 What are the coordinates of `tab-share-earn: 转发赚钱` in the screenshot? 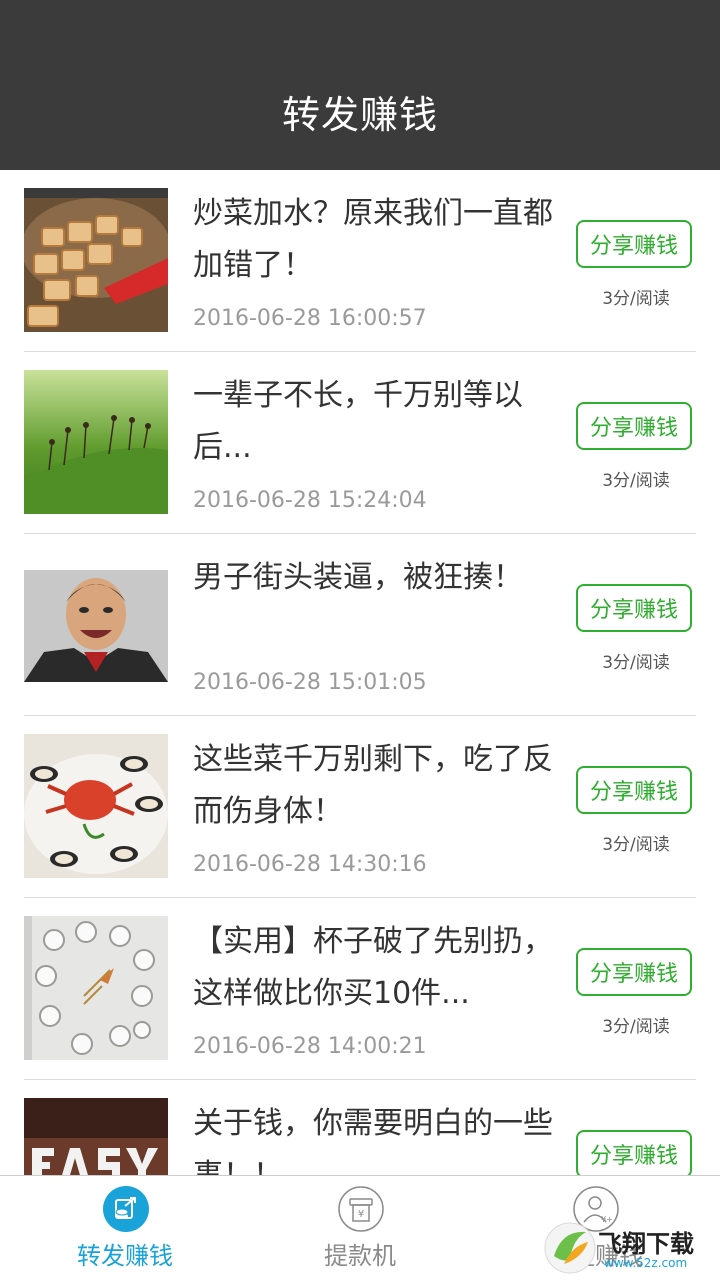 It's located at (125, 1228).